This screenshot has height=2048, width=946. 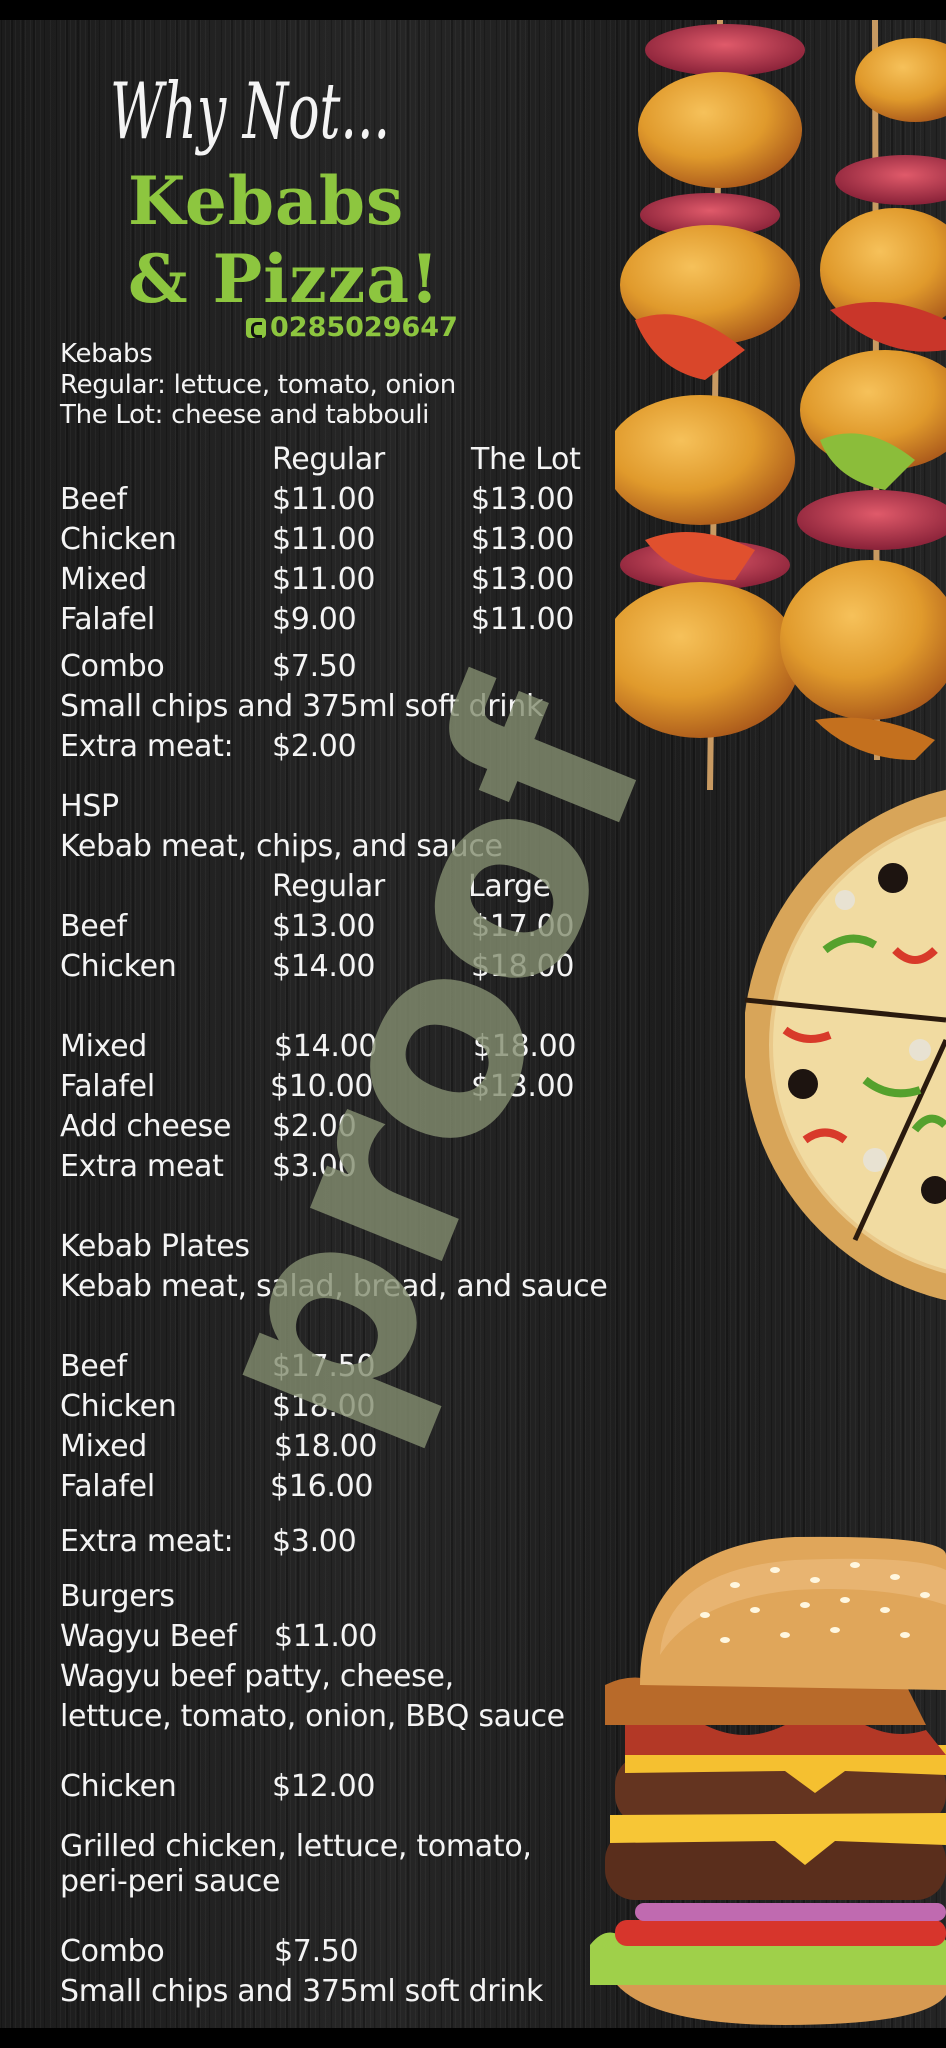 I want to click on burger-chicken-price: $12.00, so click(x=324, y=1786).